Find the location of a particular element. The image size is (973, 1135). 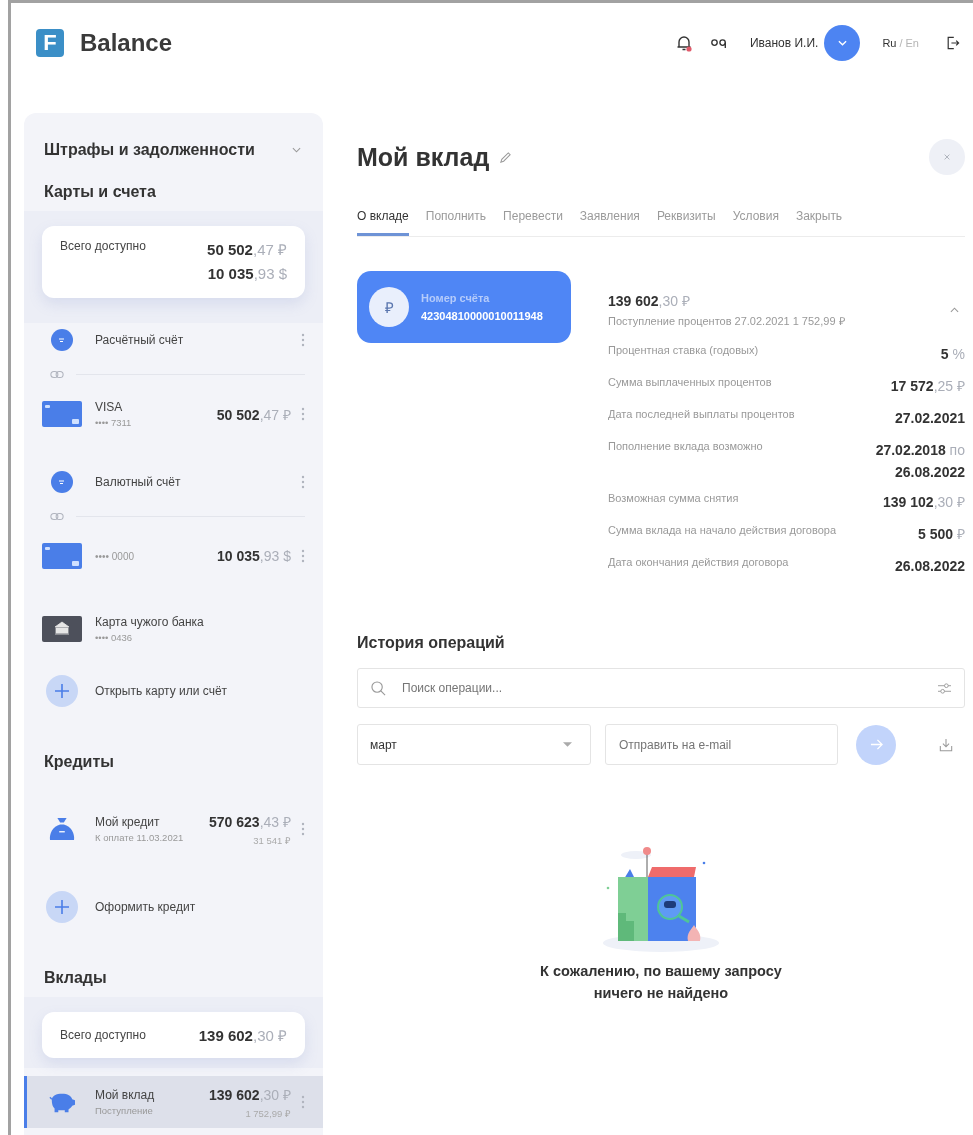

close-button is located at coordinates (947, 157).